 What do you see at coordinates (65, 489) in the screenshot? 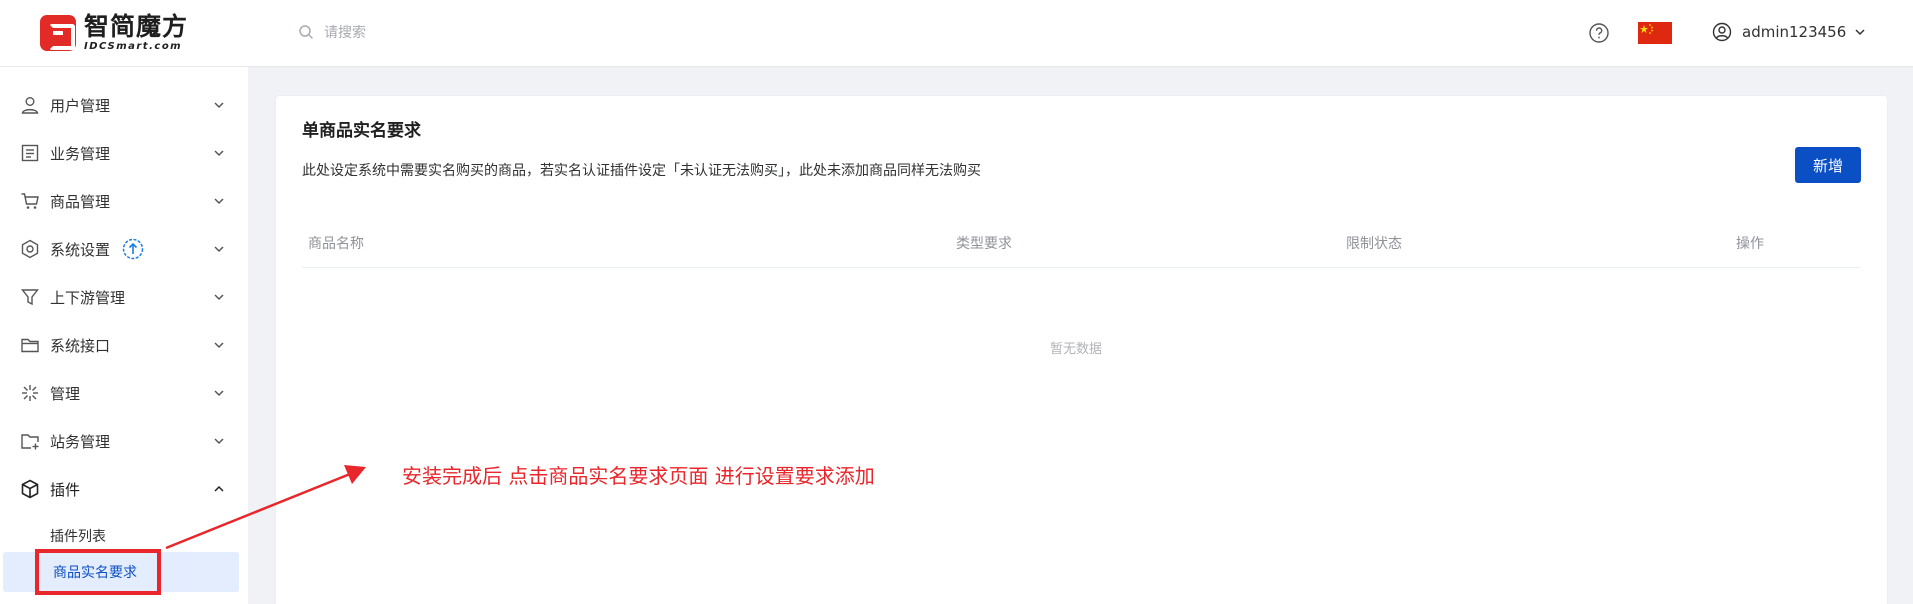
I see `sidebar-item-label: 插件` at bounding box center [65, 489].